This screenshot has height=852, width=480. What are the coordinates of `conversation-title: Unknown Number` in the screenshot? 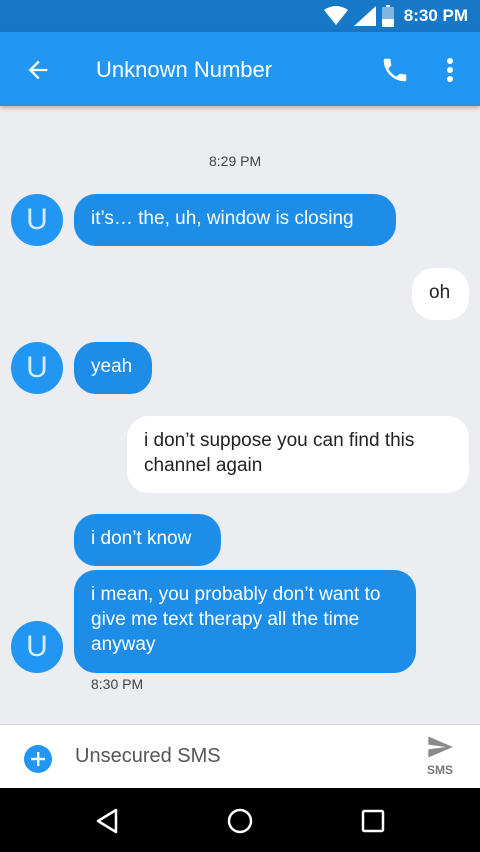 It's located at (184, 69).